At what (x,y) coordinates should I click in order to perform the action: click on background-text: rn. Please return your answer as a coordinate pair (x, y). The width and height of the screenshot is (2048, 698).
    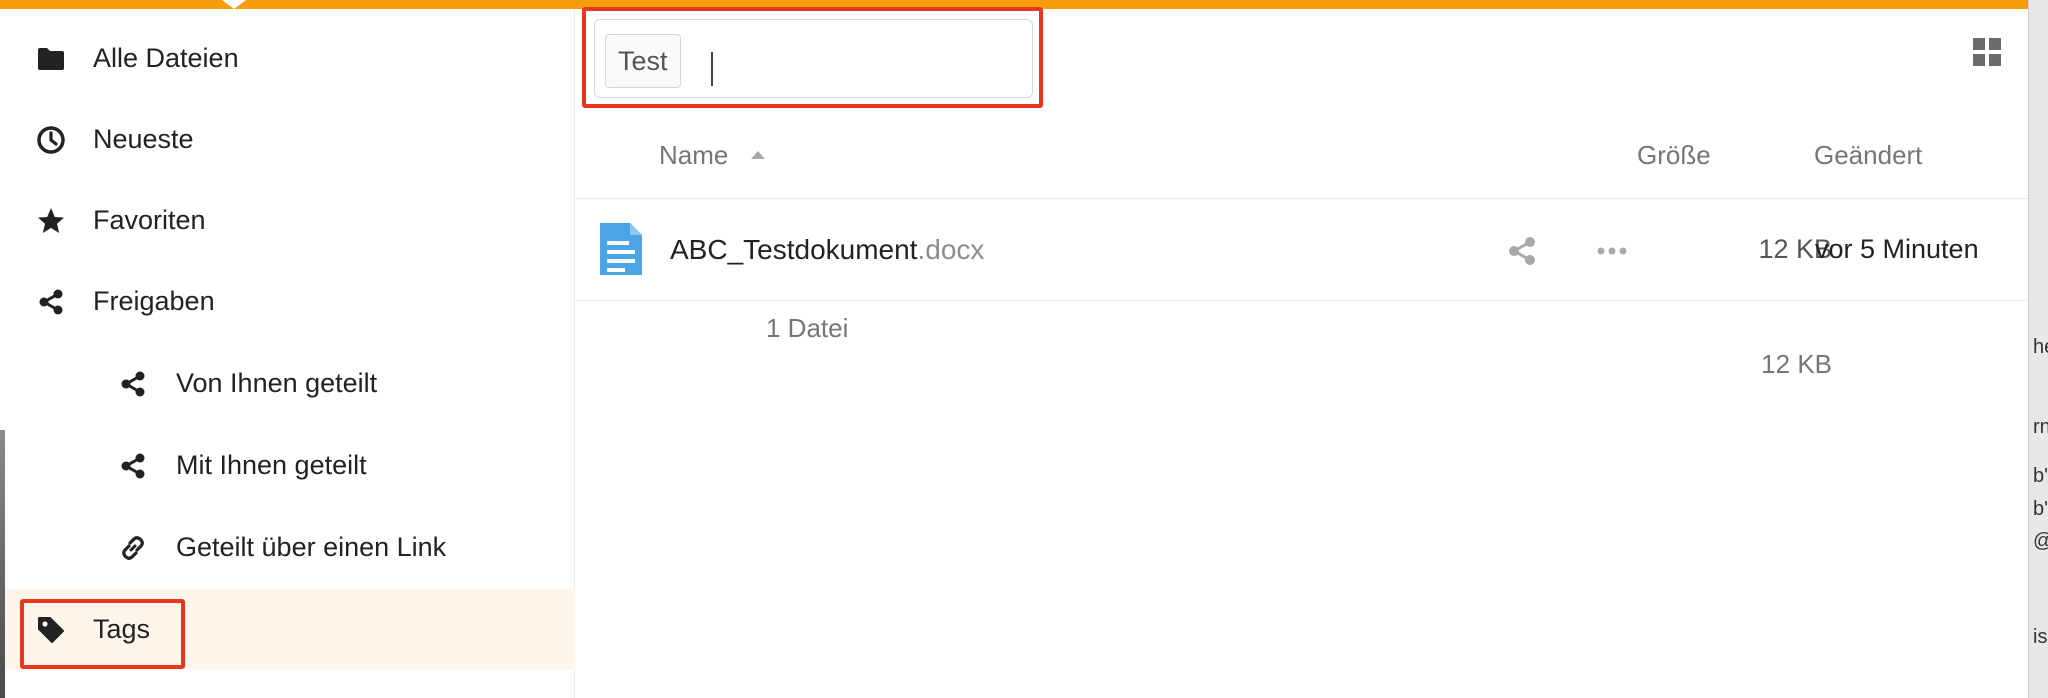
    Looking at the image, I should click on (2040, 427).